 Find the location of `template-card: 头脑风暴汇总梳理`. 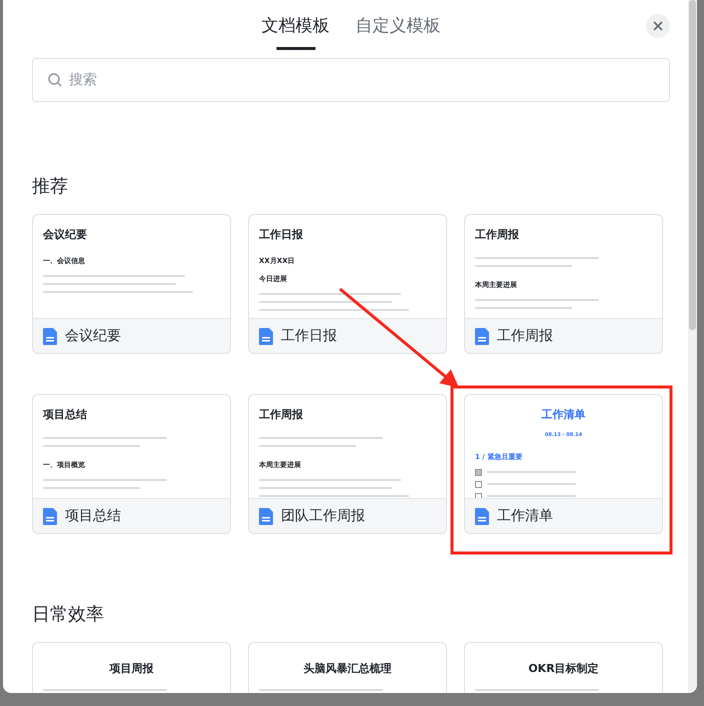

template-card: 头脑风暴汇总梳理 is located at coordinates (347, 667).